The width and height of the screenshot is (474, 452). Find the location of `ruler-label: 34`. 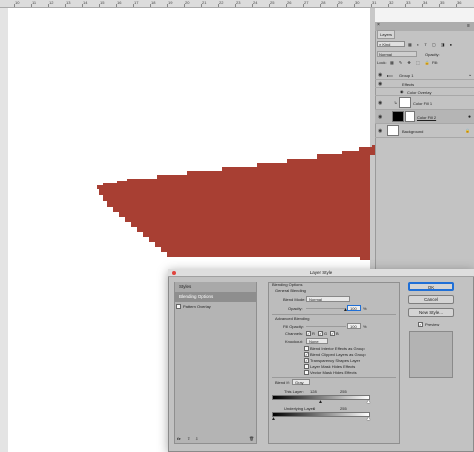

ruler-label: 34 is located at coordinates (425, 2).